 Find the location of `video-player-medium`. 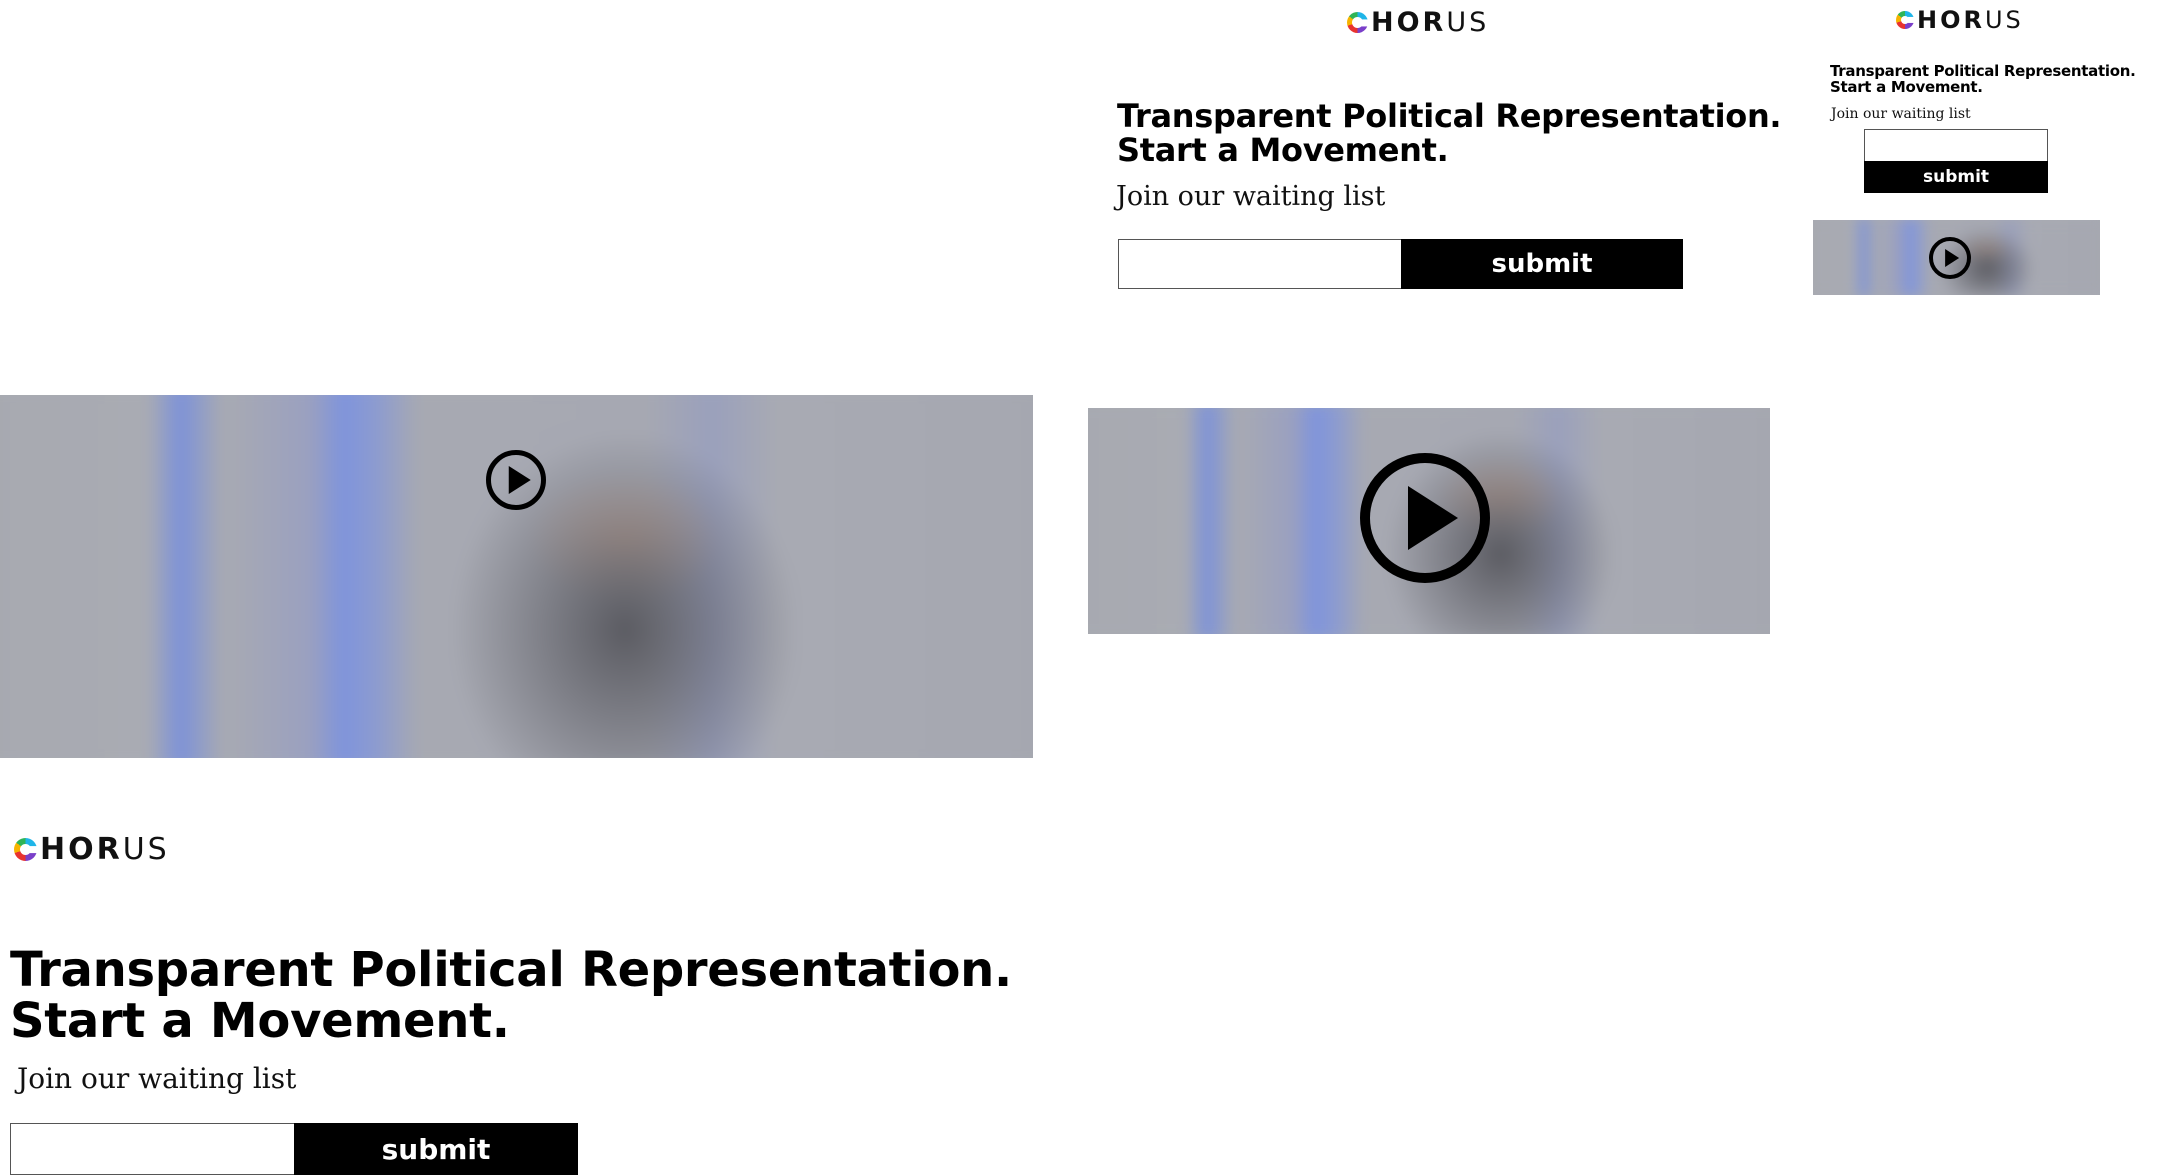

video-player-medium is located at coordinates (1429, 521).